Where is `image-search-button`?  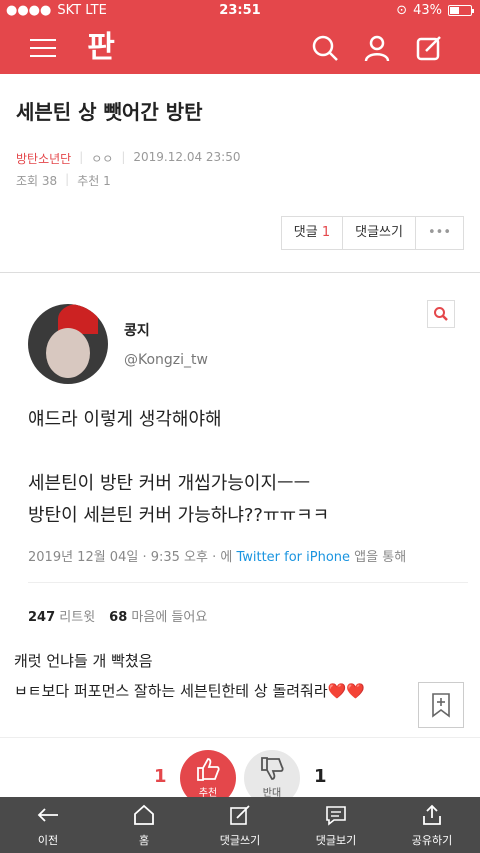 image-search-button is located at coordinates (441, 314).